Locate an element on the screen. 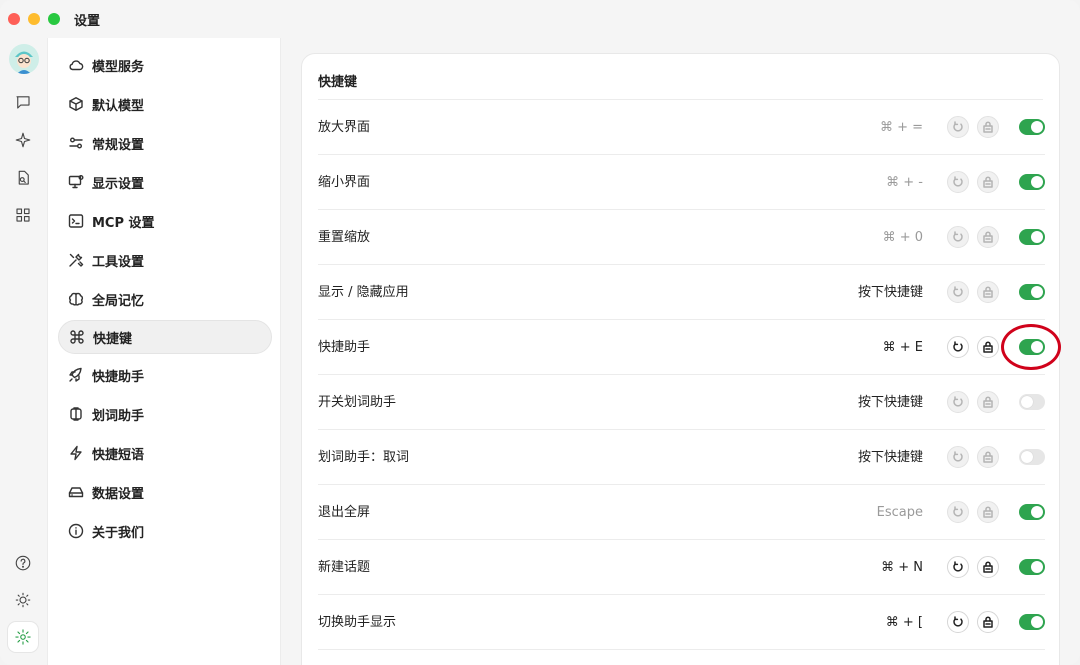 The width and height of the screenshot is (1080, 665). sidebar-item-model-service: 模型服务 is located at coordinates (165, 65).